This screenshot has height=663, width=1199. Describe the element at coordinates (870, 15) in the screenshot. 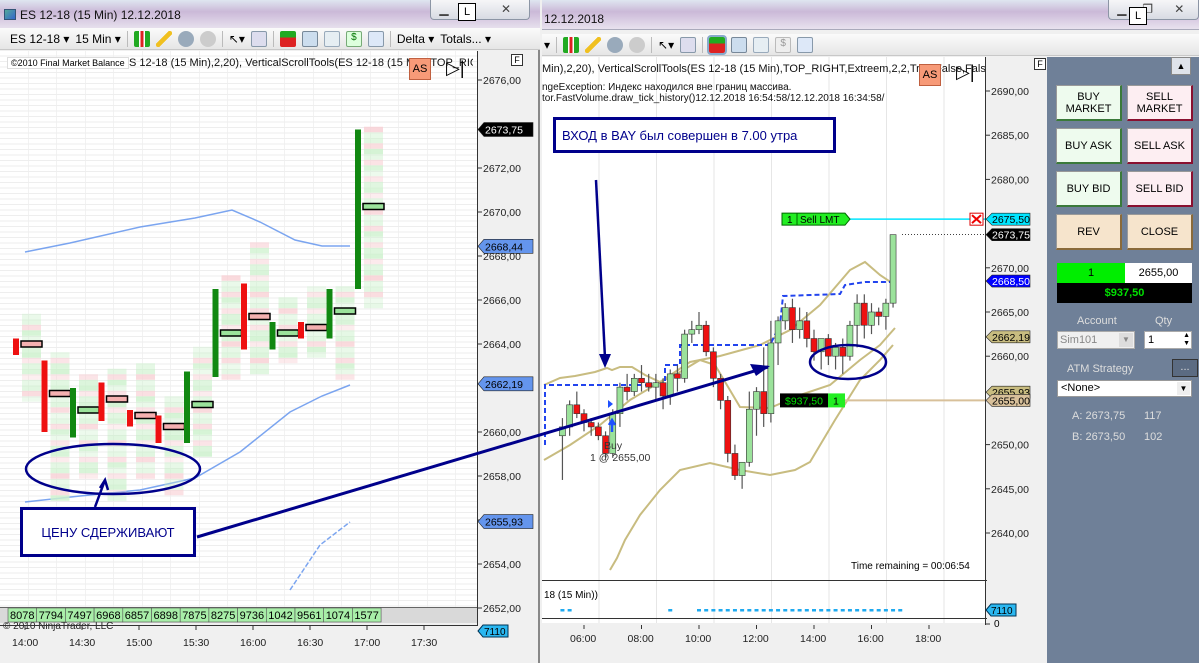

I see `right-titlebar` at that location.